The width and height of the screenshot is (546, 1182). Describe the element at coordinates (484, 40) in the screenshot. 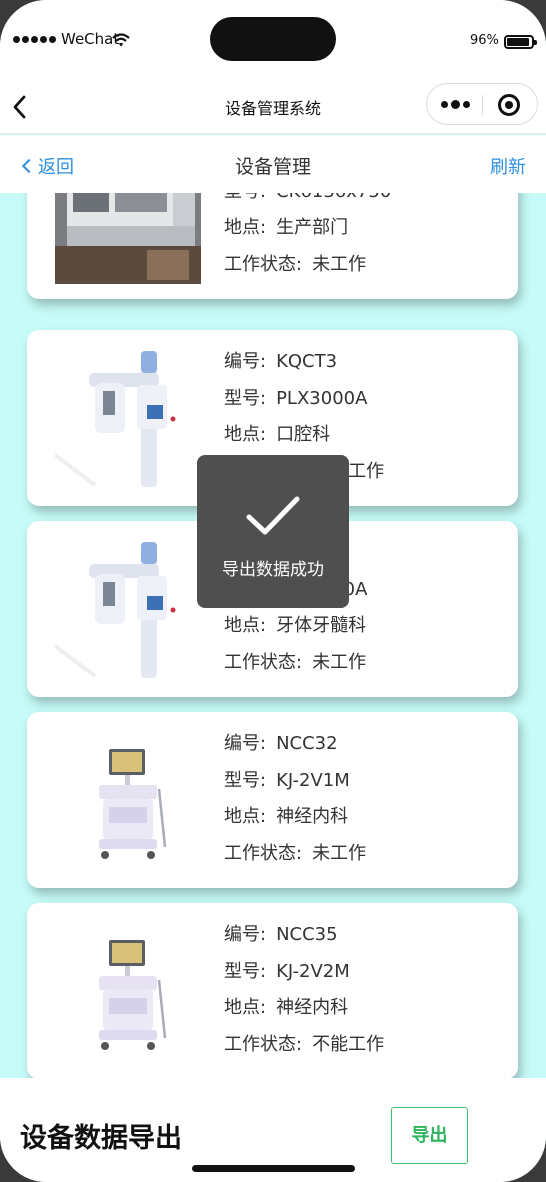

I see `battery-percent: 96%` at that location.